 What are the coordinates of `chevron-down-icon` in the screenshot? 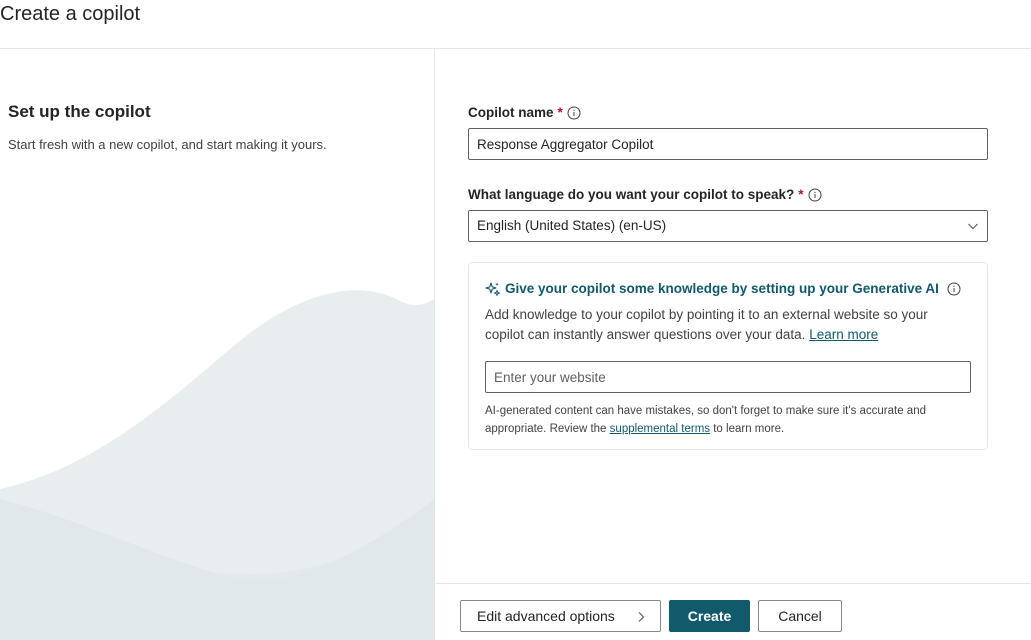 It's located at (973, 226).